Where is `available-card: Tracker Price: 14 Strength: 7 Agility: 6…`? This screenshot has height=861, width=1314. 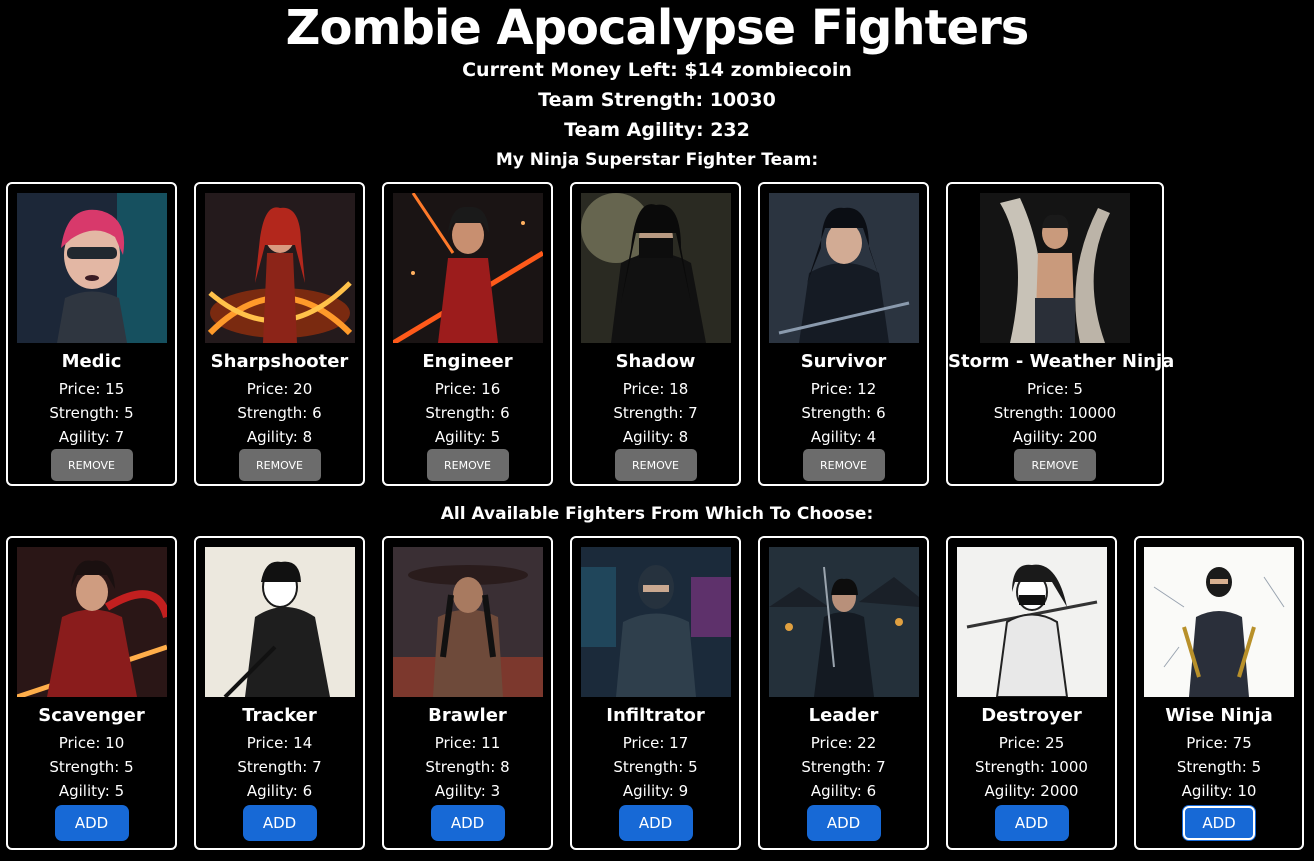 available-card: Tracker Price: 14 Strength: 7 Agility: 6… is located at coordinates (279, 693).